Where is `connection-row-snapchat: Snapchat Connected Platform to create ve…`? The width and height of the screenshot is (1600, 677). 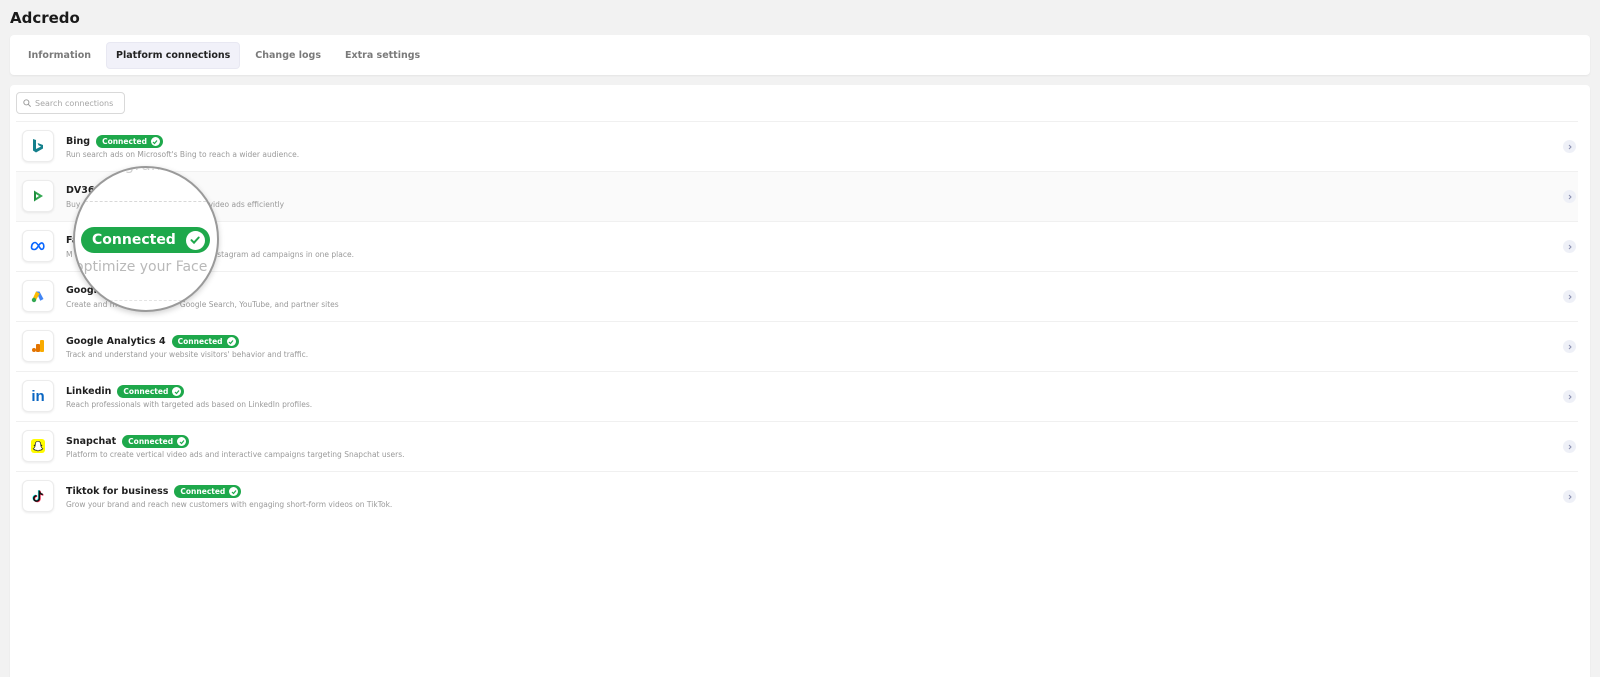 connection-row-snapchat: Snapchat Connected Platform to create ve… is located at coordinates (797, 446).